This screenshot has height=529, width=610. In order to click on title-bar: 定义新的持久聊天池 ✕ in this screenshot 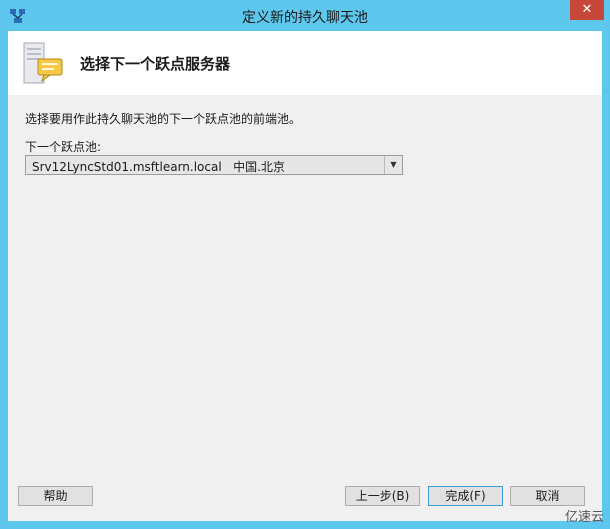, I will do `click(305, 15)`.